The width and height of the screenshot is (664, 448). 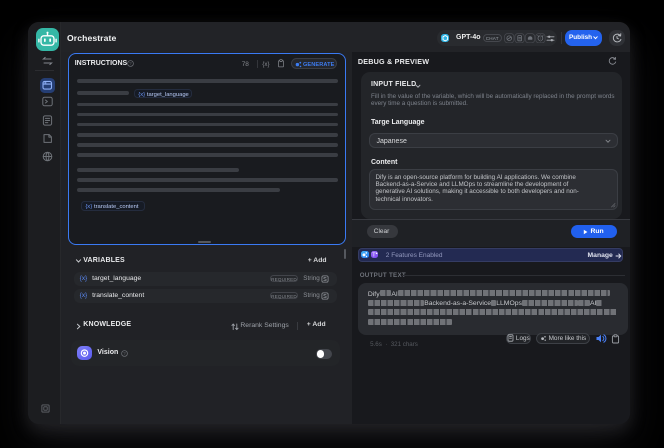 I want to click on svg-text: T, so click(x=374, y=255).